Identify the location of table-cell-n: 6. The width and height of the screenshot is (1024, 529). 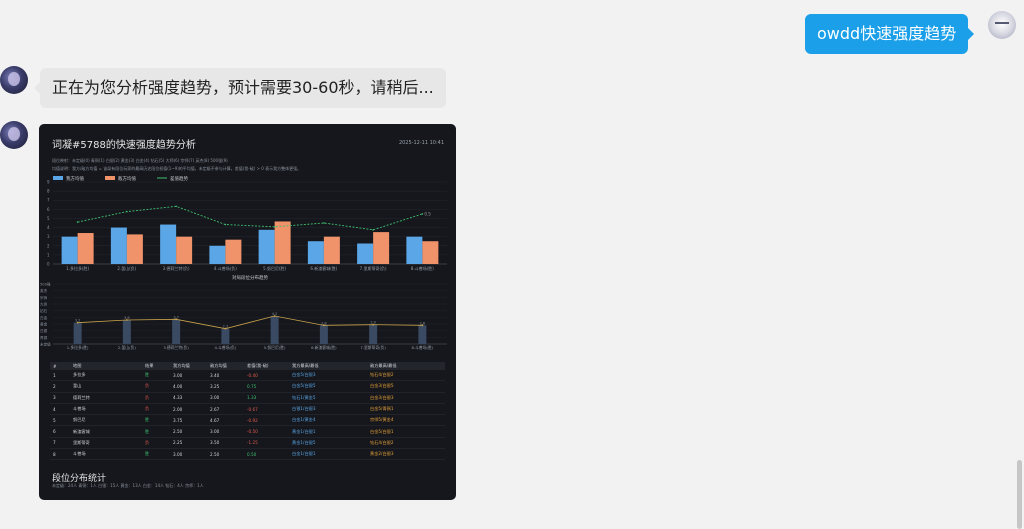
(60, 431).